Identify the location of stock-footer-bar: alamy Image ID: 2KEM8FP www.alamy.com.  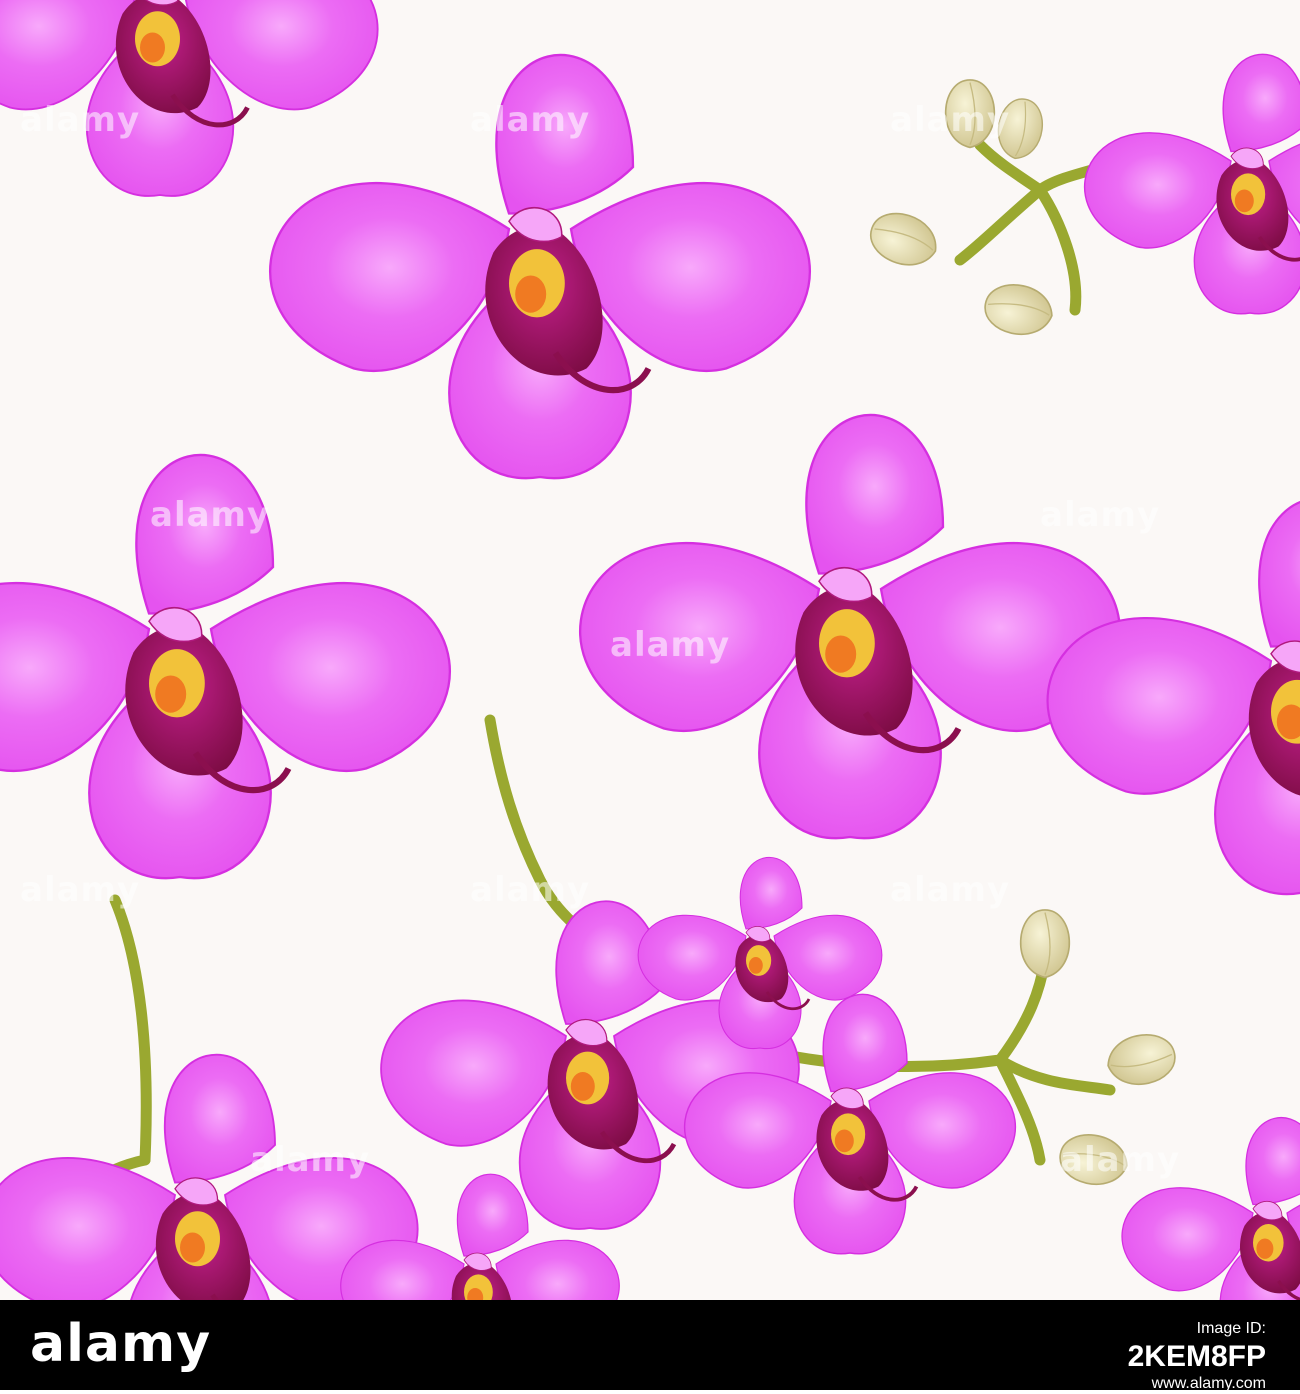
(650, 1346).